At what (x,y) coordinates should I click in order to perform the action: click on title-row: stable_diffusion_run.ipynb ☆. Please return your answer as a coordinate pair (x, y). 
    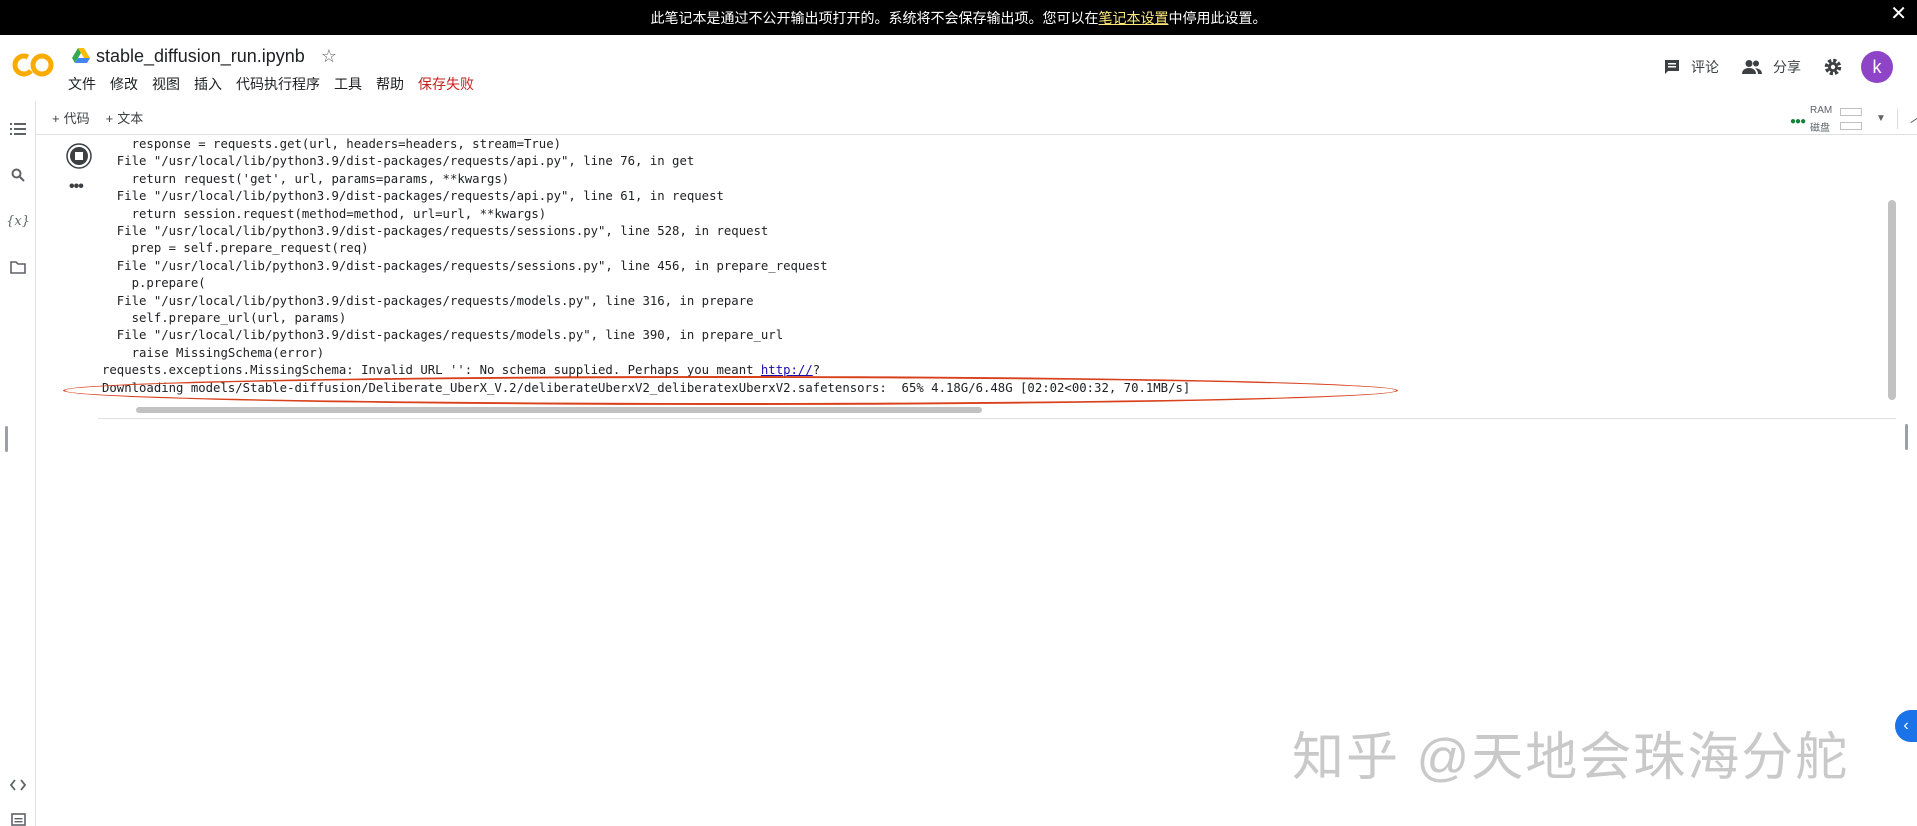
    Looking at the image, I should click on (204, 56).